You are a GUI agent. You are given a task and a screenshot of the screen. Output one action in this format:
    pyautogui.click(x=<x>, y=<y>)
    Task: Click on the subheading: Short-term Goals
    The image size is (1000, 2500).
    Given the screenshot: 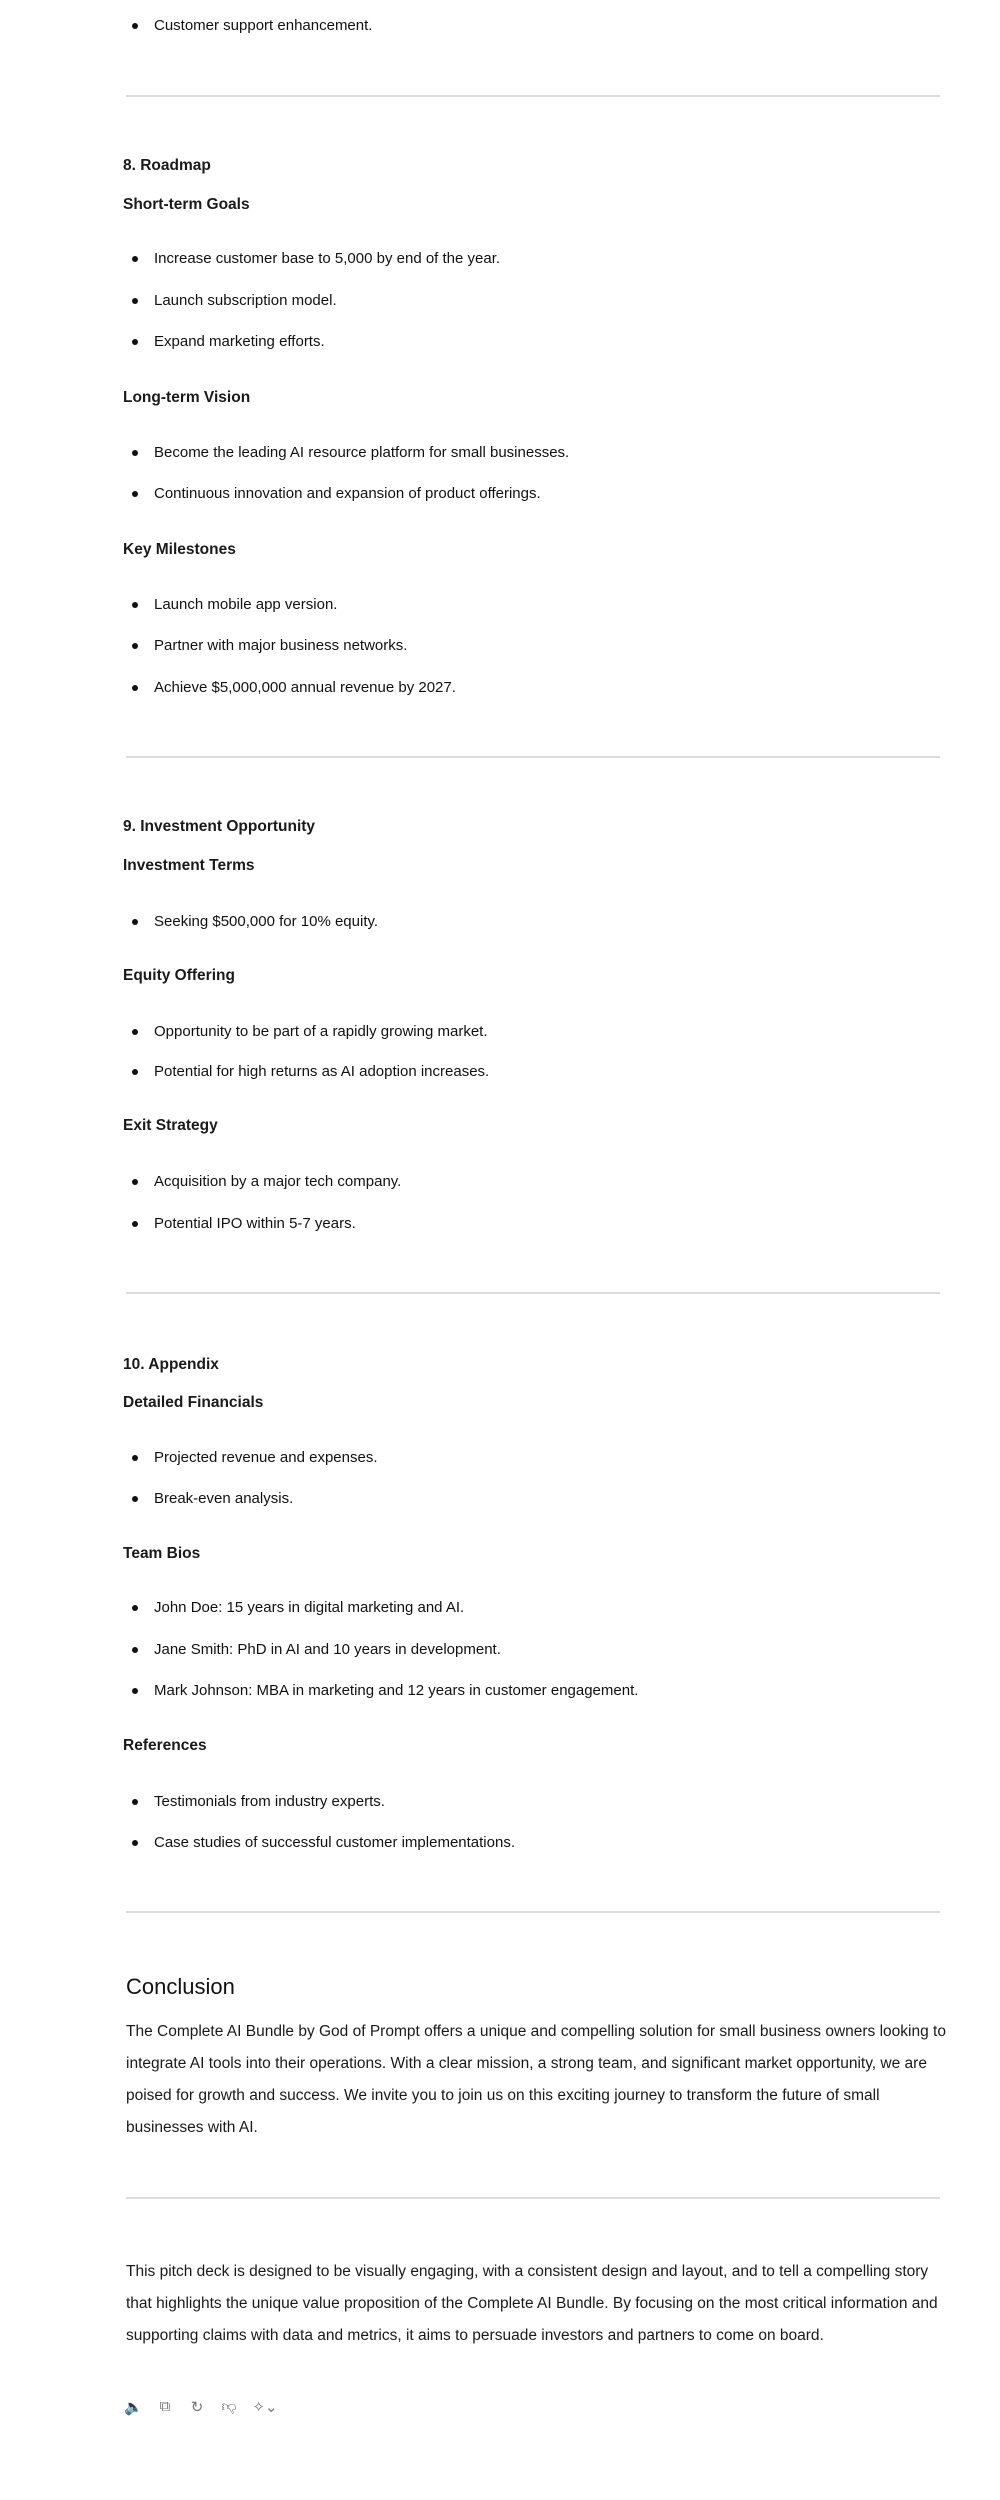 What is the action you would take?
    pyautogui.click(x=186, y=204)
    